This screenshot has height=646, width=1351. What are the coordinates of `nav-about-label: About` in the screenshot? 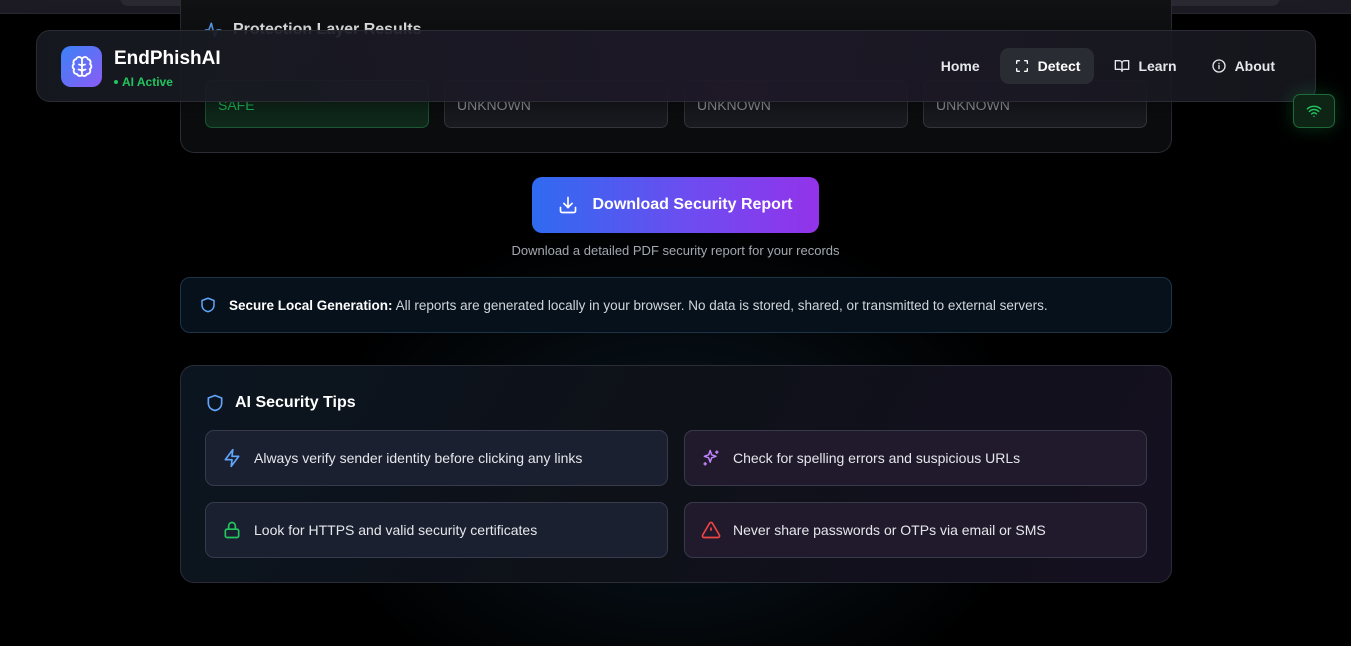 It's located at (1254, 66).